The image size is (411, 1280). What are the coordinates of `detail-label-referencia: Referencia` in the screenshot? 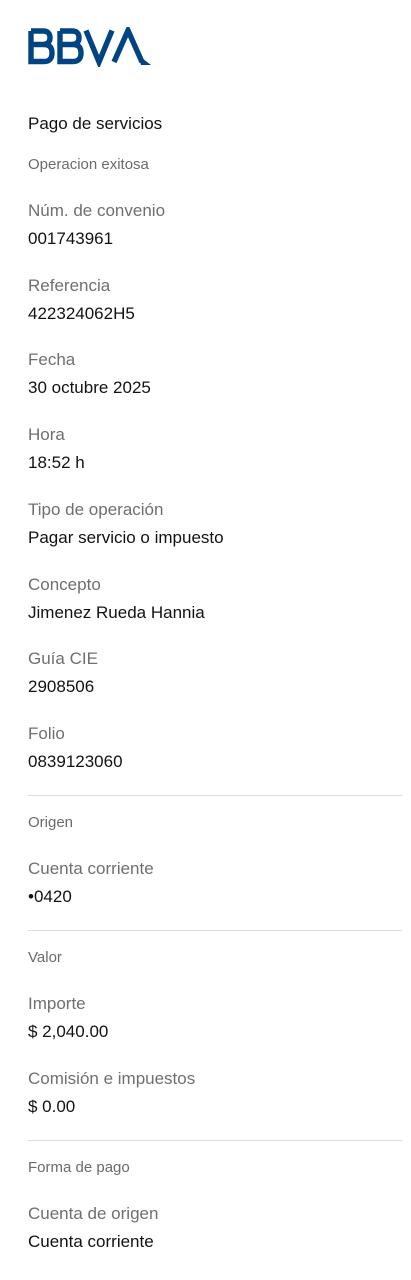 It's located at (69, 285).